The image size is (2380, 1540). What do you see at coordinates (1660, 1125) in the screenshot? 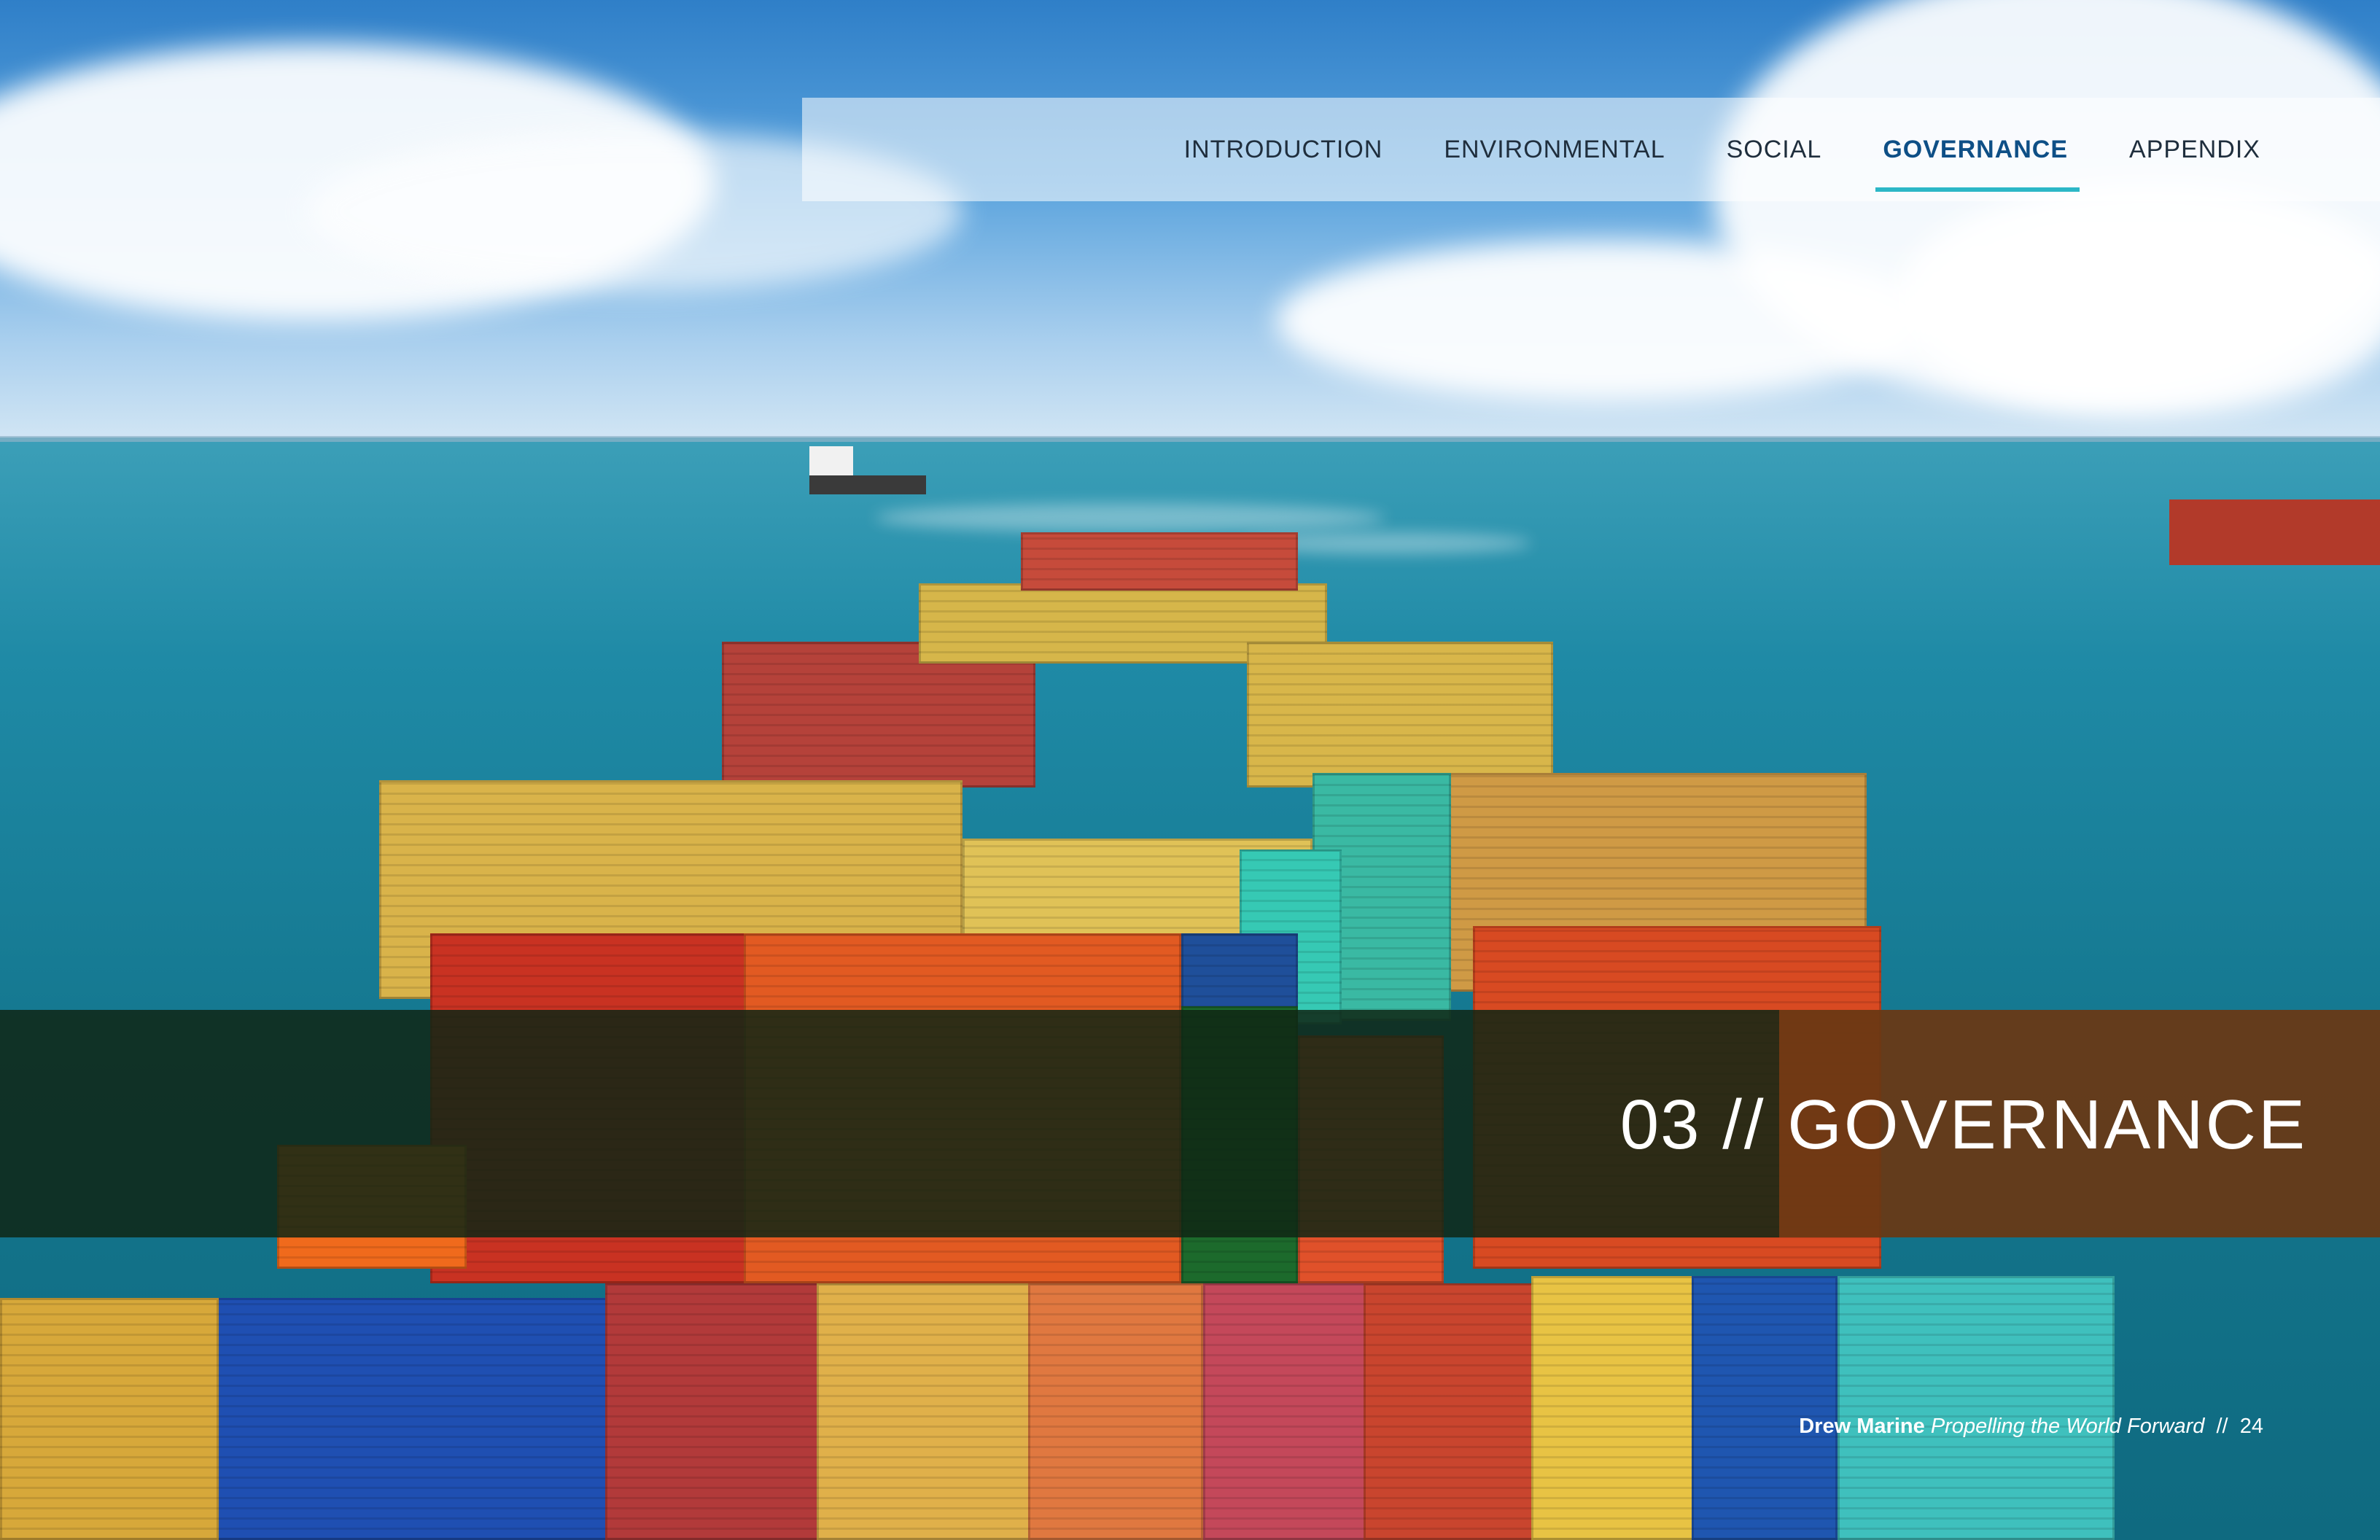
I see `section-number: 03` at bounding box center [1660, 1125].